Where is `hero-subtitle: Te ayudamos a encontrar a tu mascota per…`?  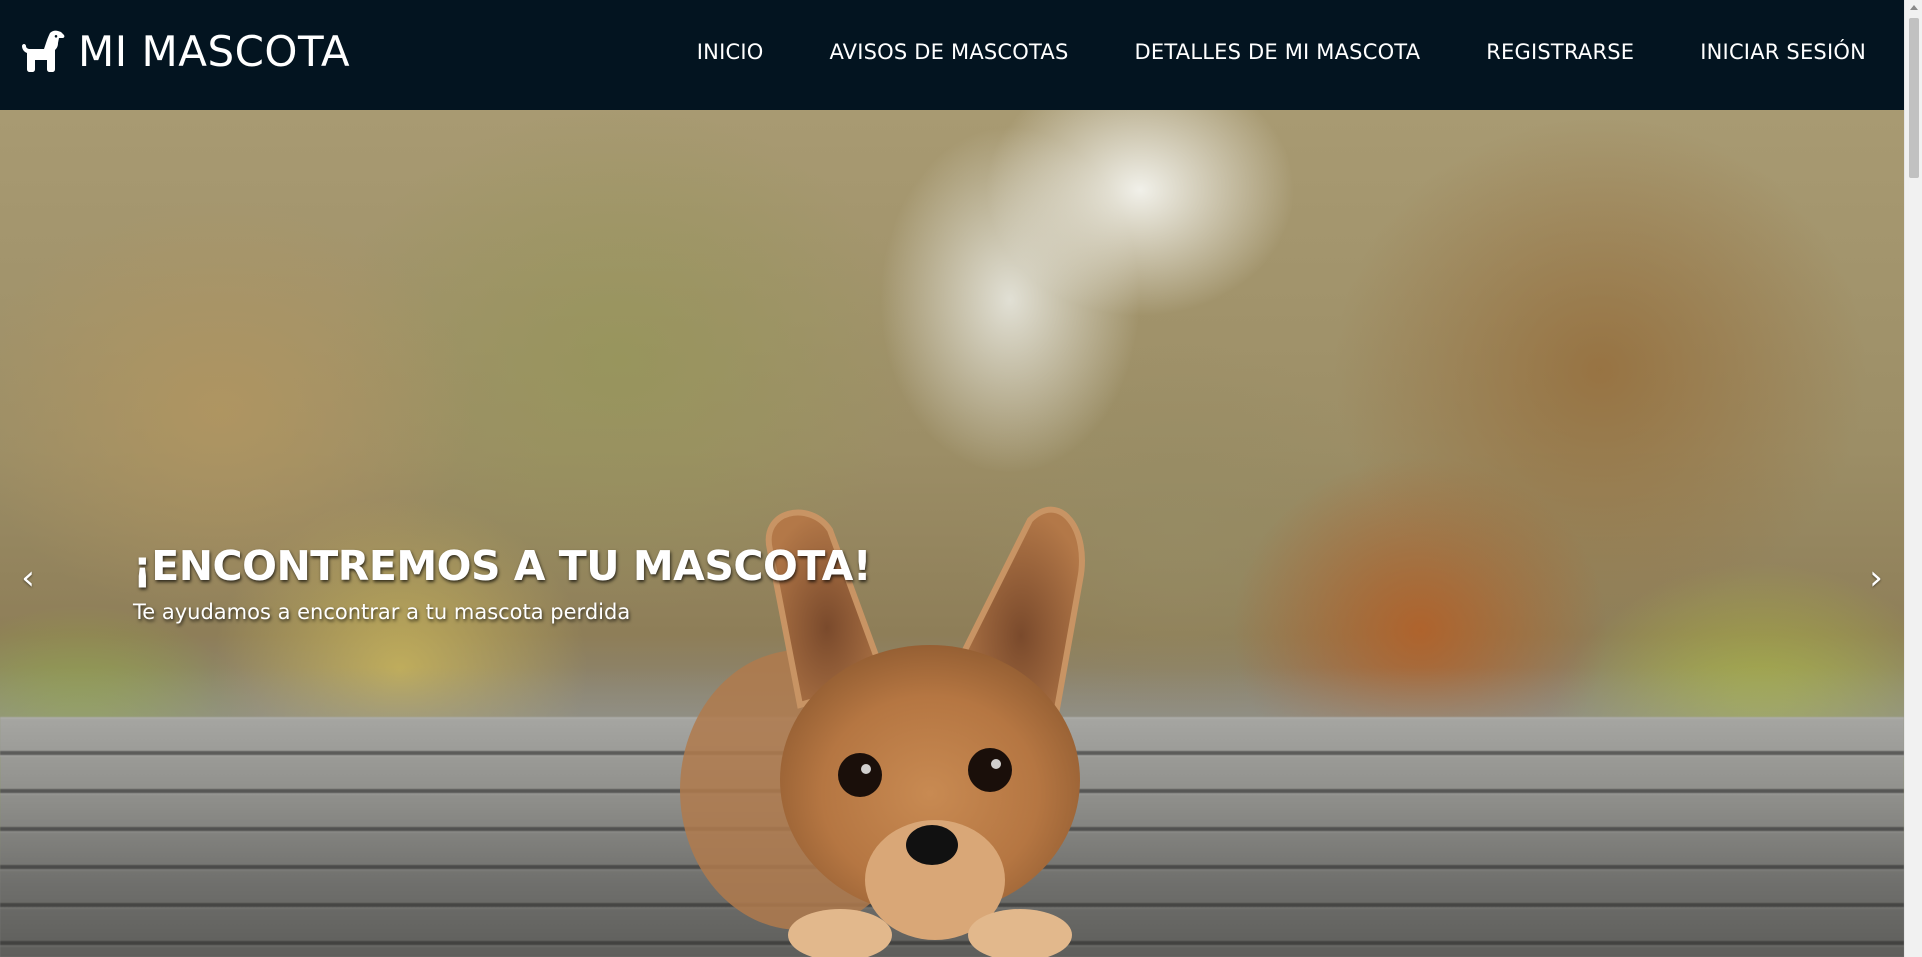 hero-subtitle: Te ayudamos a encontrar a tu mascota per… is located at coordinates (382, 612).